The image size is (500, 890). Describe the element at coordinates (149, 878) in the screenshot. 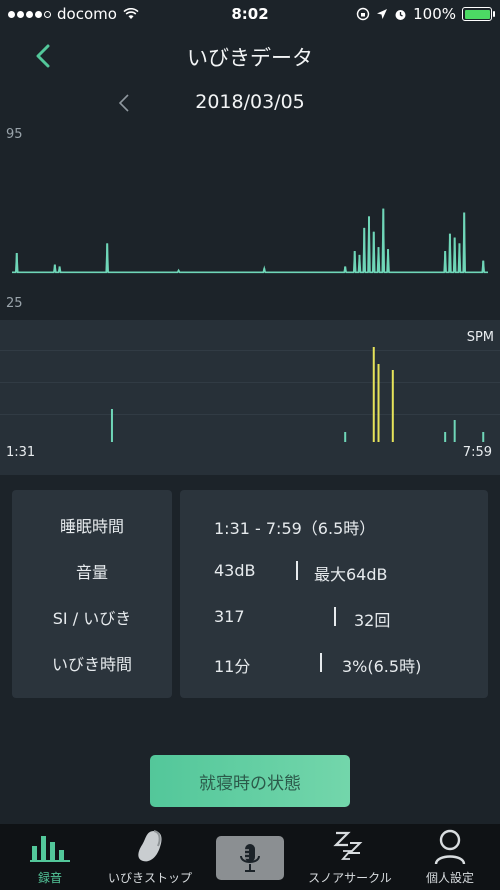

I see `tab-label: いびきストップ` at that location.